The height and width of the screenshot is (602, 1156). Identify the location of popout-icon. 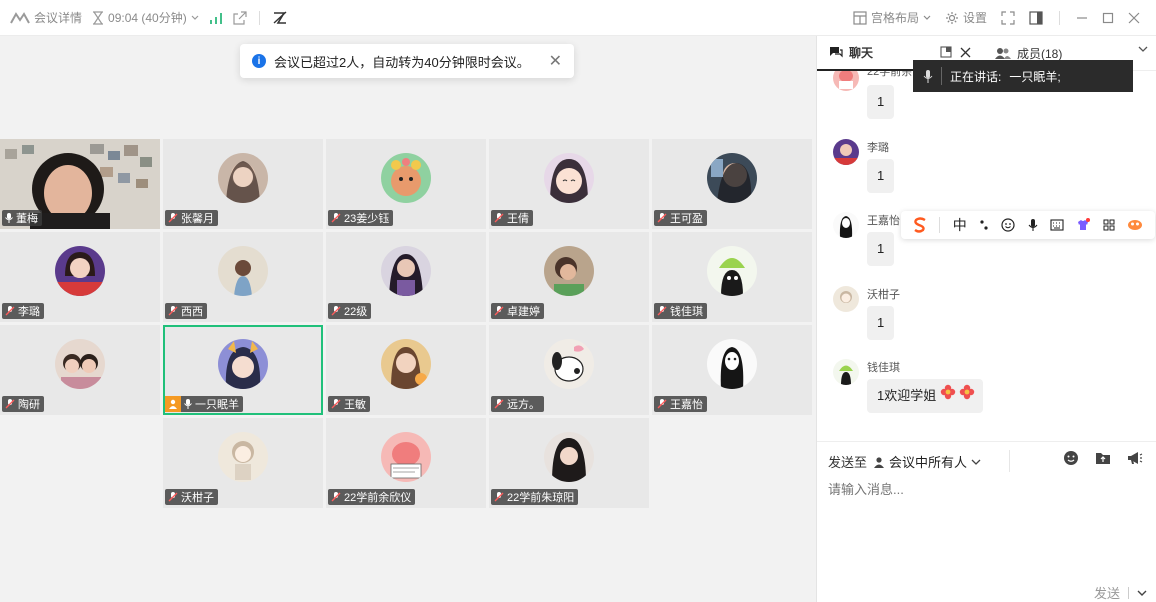
(946, 52).